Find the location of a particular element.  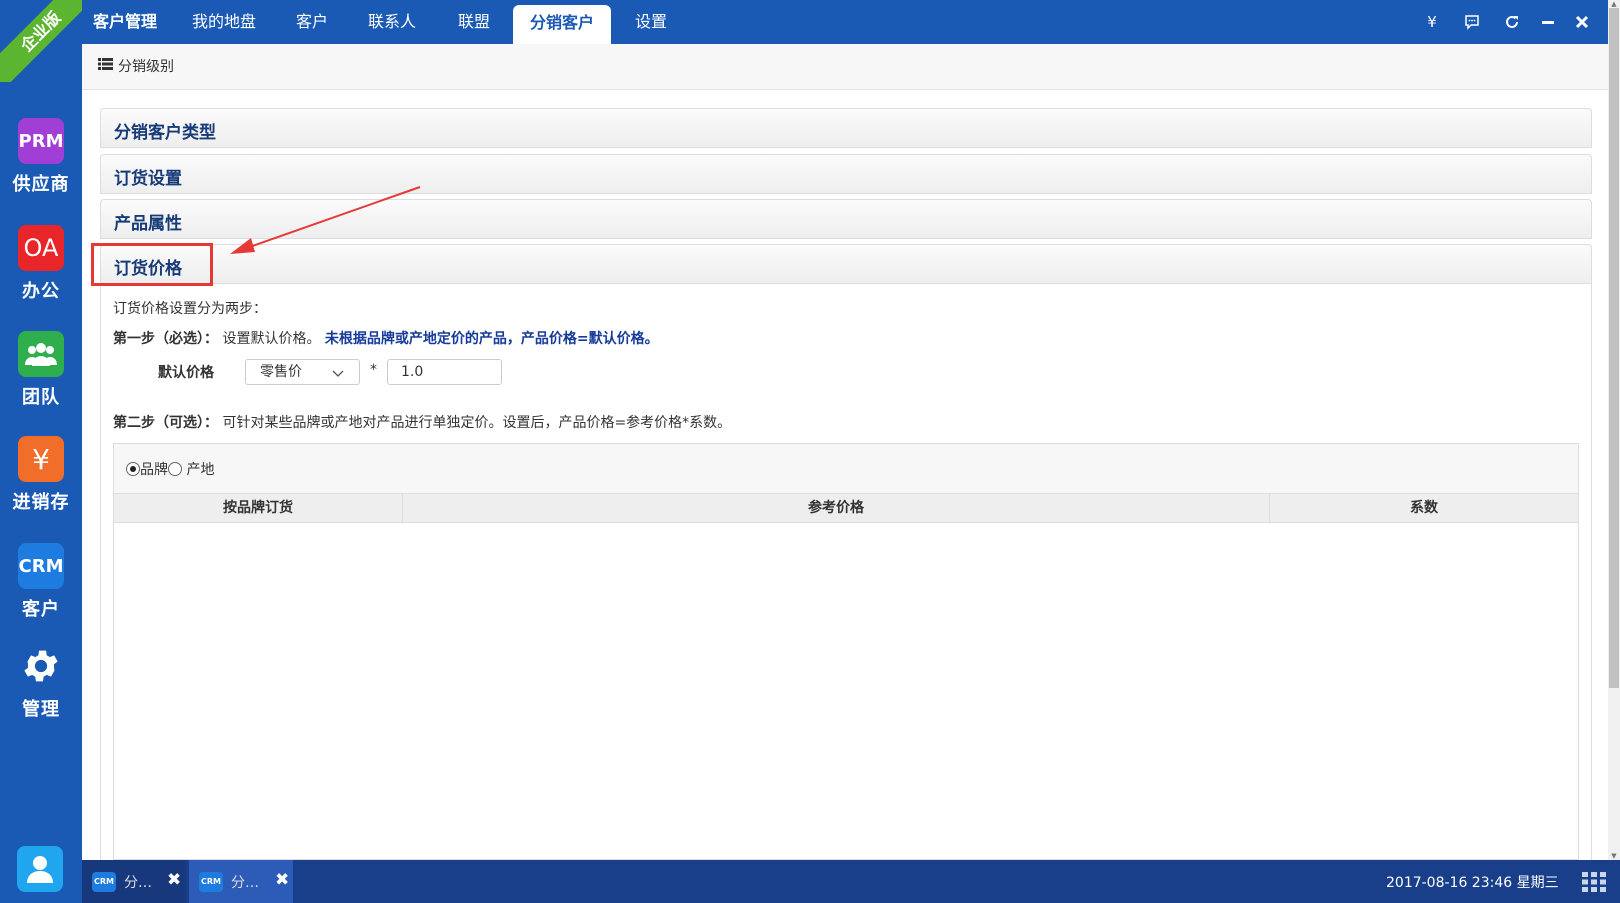

tab-my-territory: 我的地盘 is located at coordinates (224, 22).